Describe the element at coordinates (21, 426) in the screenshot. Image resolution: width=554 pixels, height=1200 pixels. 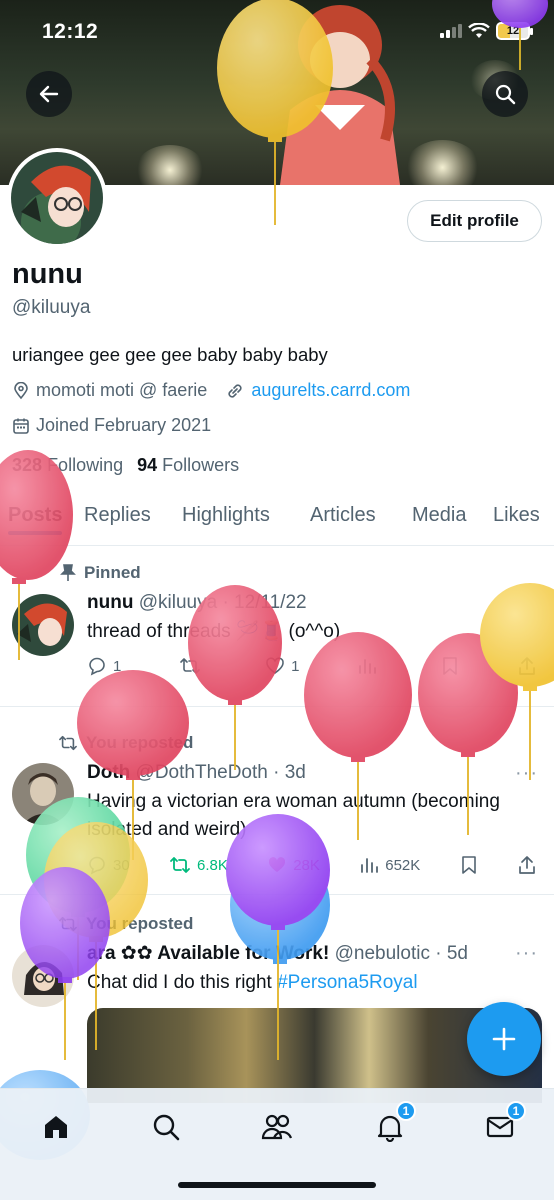
I see `calendar-icon` at that location.